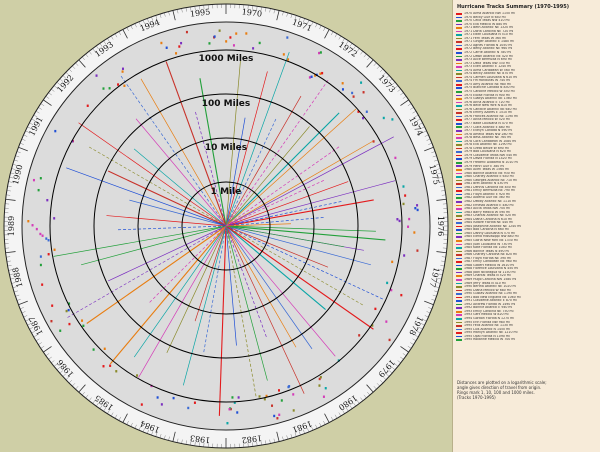  I want to click on ring-label-10-miles: 10 Miles, so click(226, 148).